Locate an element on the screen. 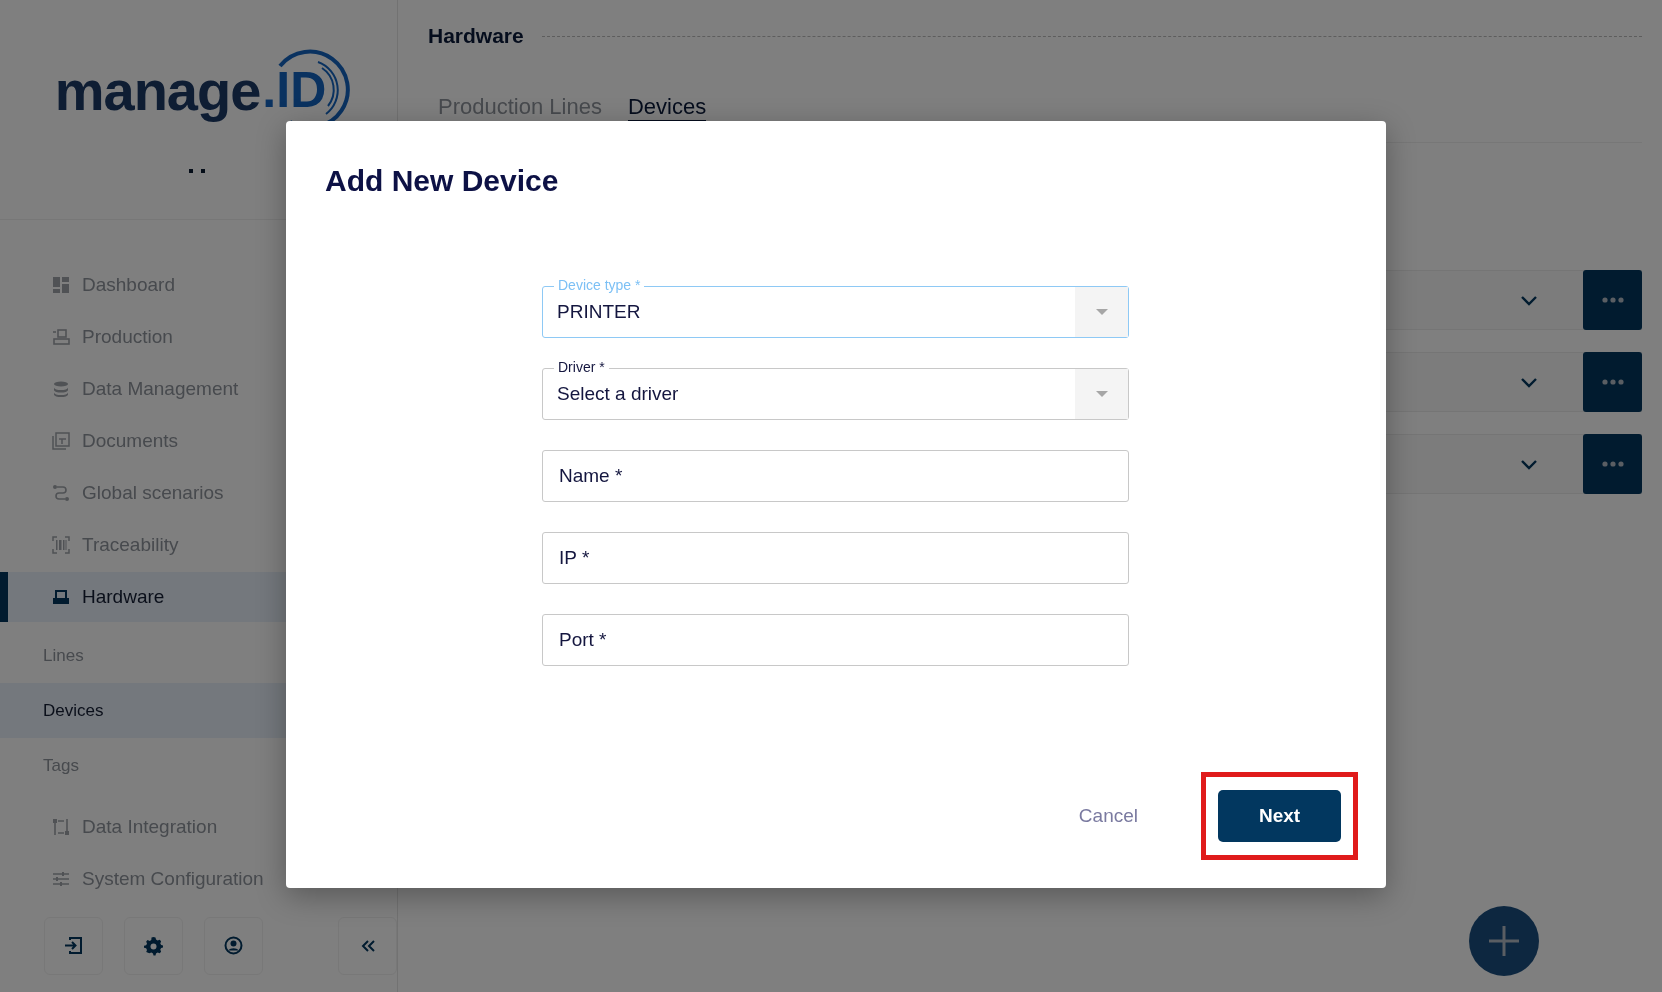  nav-item: Production is located at coordinates (198, 337).